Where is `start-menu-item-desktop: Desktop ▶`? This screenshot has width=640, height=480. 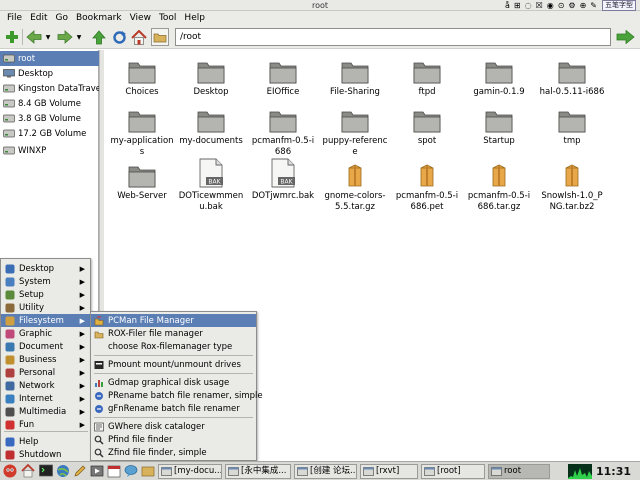
start-menu-item-desktop: Desktop ▶ is located at coordinates (45, 268).